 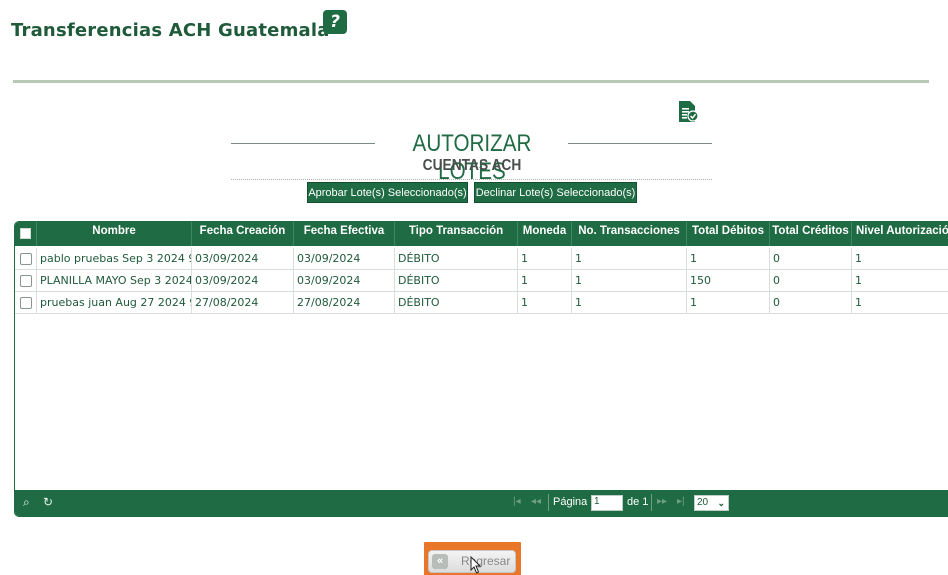 What do you see at coordinates (472, 165) in the screenshot?
I see `page-subtitle: CUENTAS ACH` at bounding box center [472, 165].